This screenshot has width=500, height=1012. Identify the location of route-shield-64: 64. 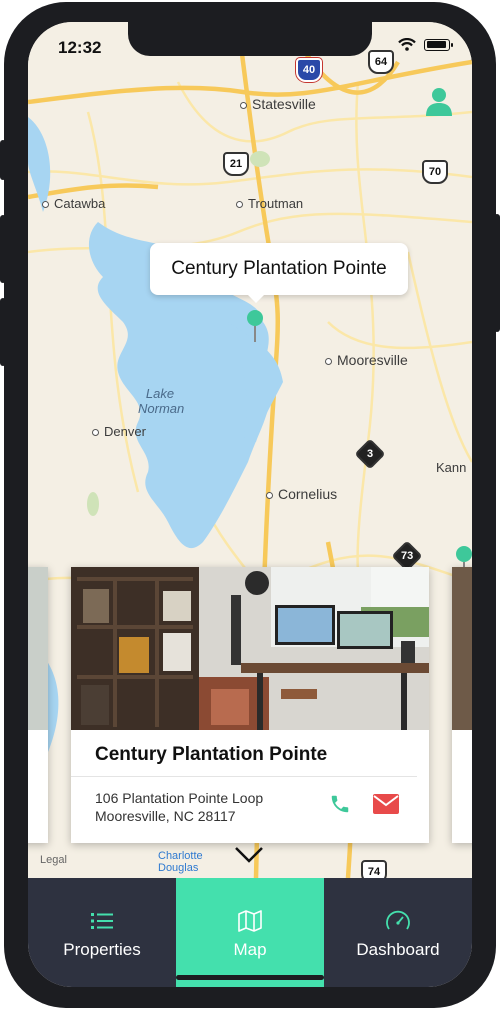
(381, 62).